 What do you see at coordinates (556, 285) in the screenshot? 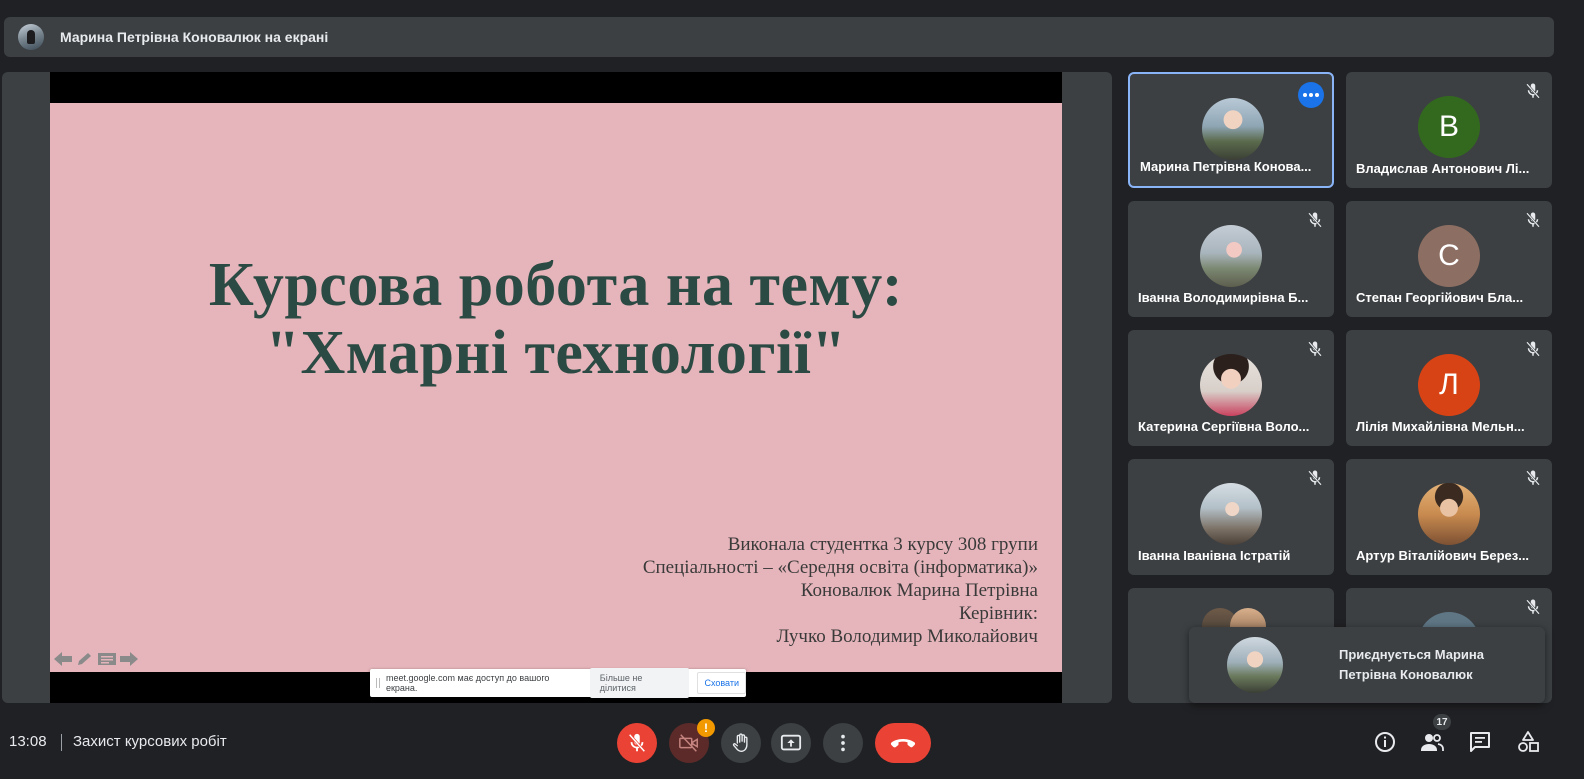
I see `slide-title-line-1: Курсова робота на тему:` at bounding box center [556, 285].